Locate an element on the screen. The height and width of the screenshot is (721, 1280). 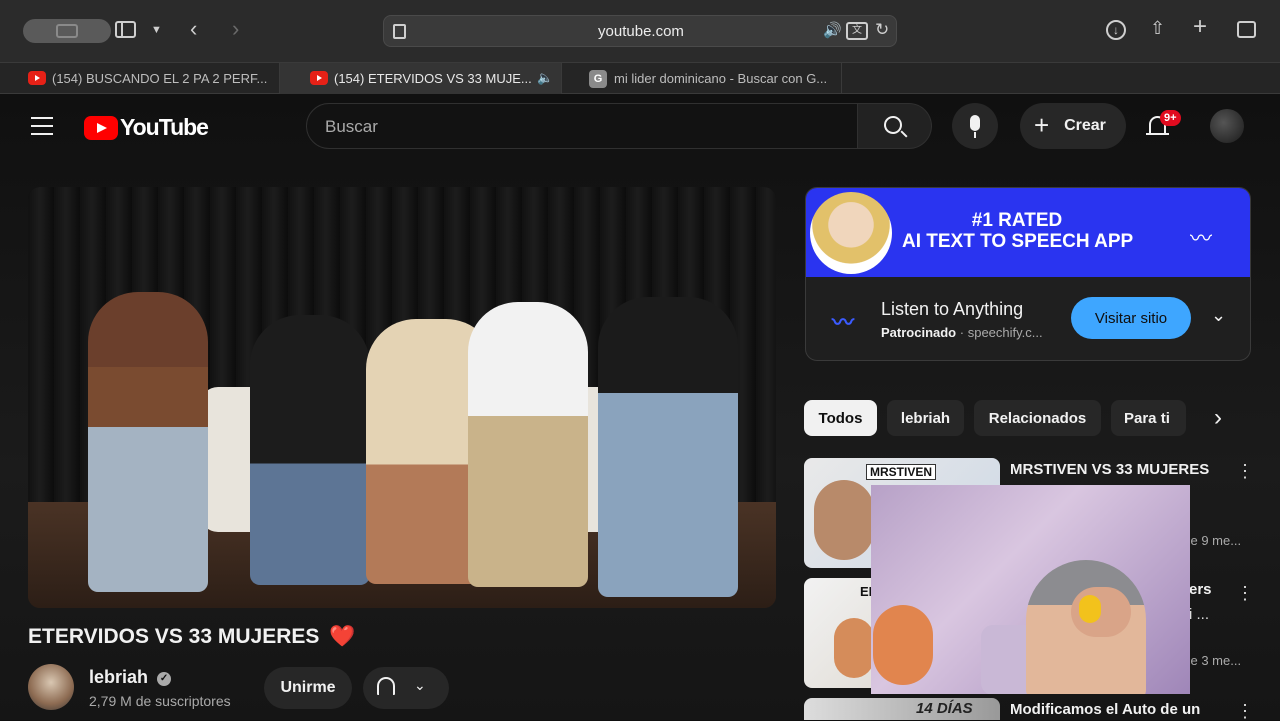
video-title: ETERVIDOS VS 33 MUJERES ❤️ is located at coordinates (191, 637).